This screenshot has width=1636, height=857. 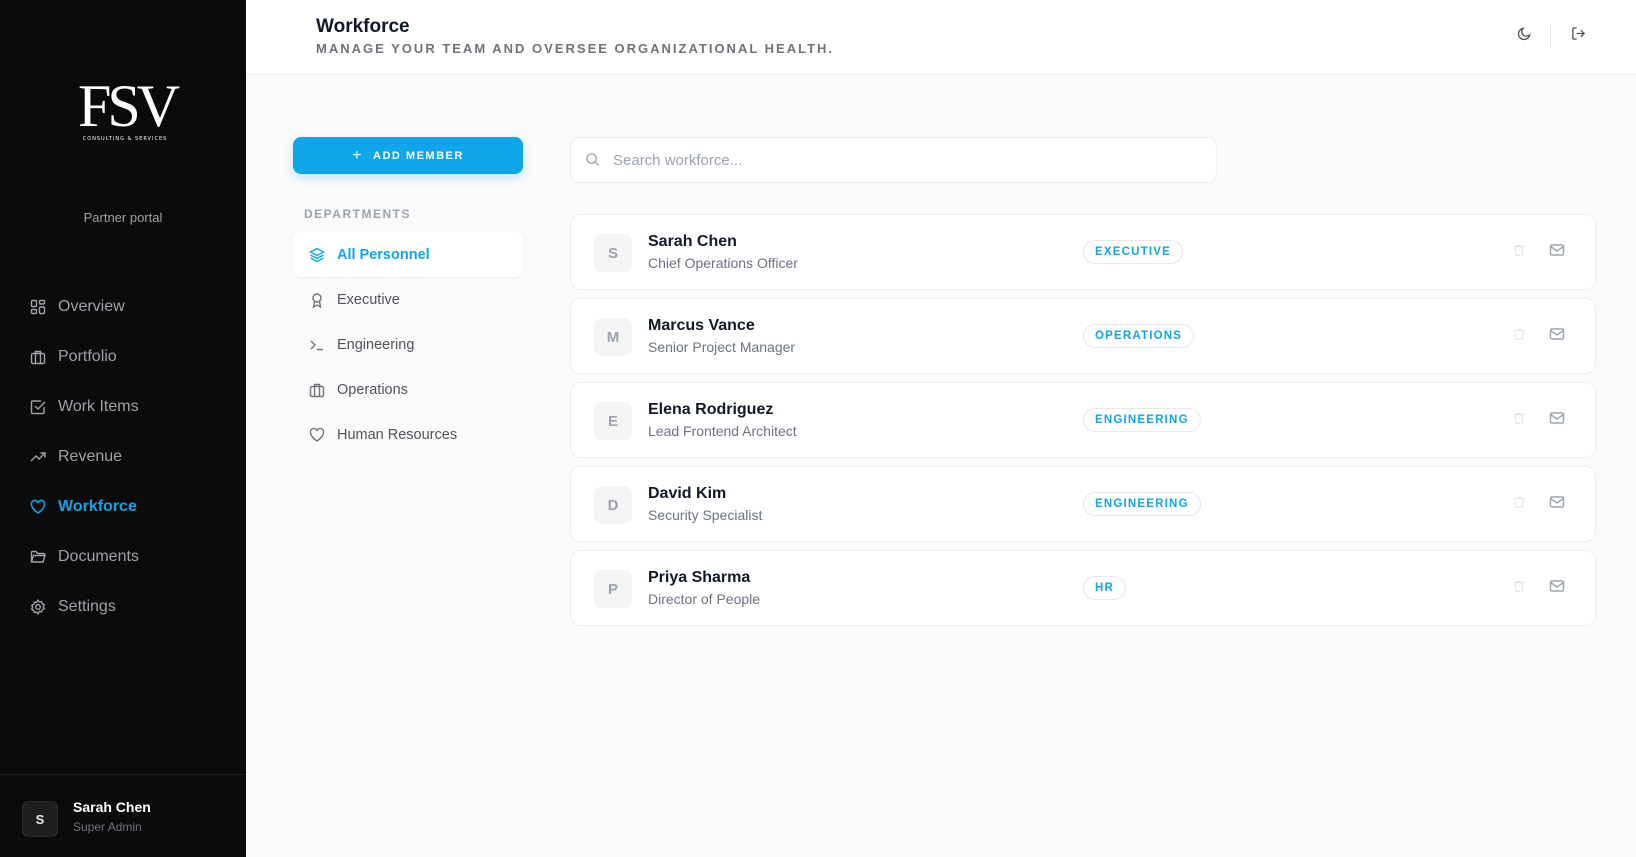 What do you see at coordinates (722, 431) in the screenshot?
I see `member-role: Lead Frontend Architect` at bounding box center [722, 431].